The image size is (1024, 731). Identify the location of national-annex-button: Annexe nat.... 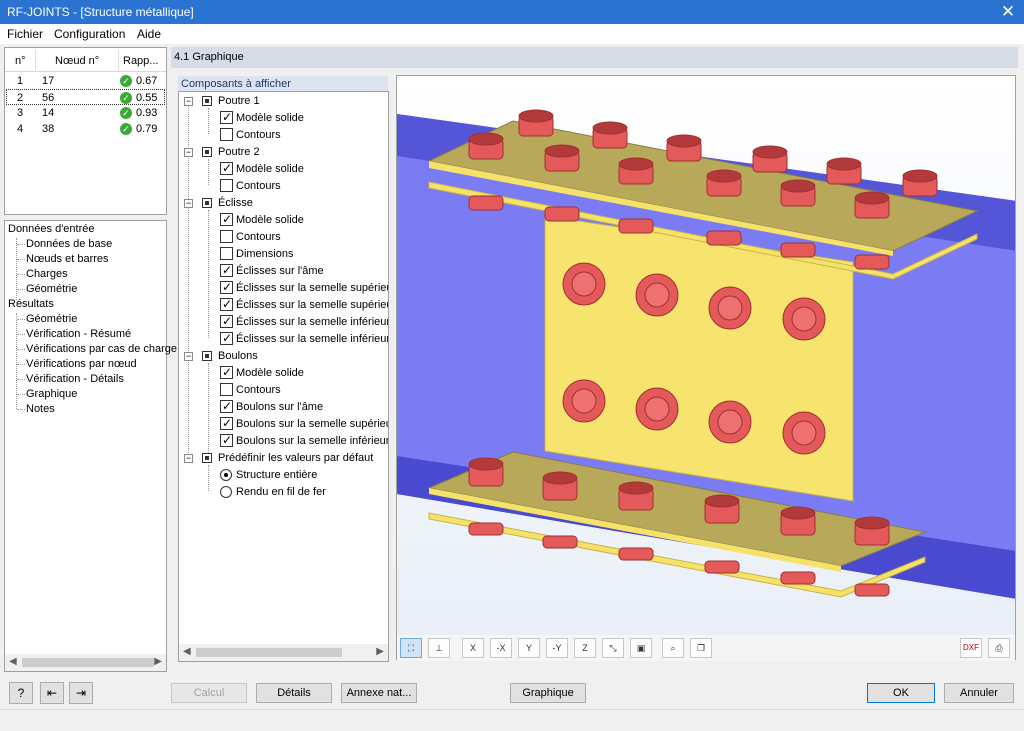
(379, 693).